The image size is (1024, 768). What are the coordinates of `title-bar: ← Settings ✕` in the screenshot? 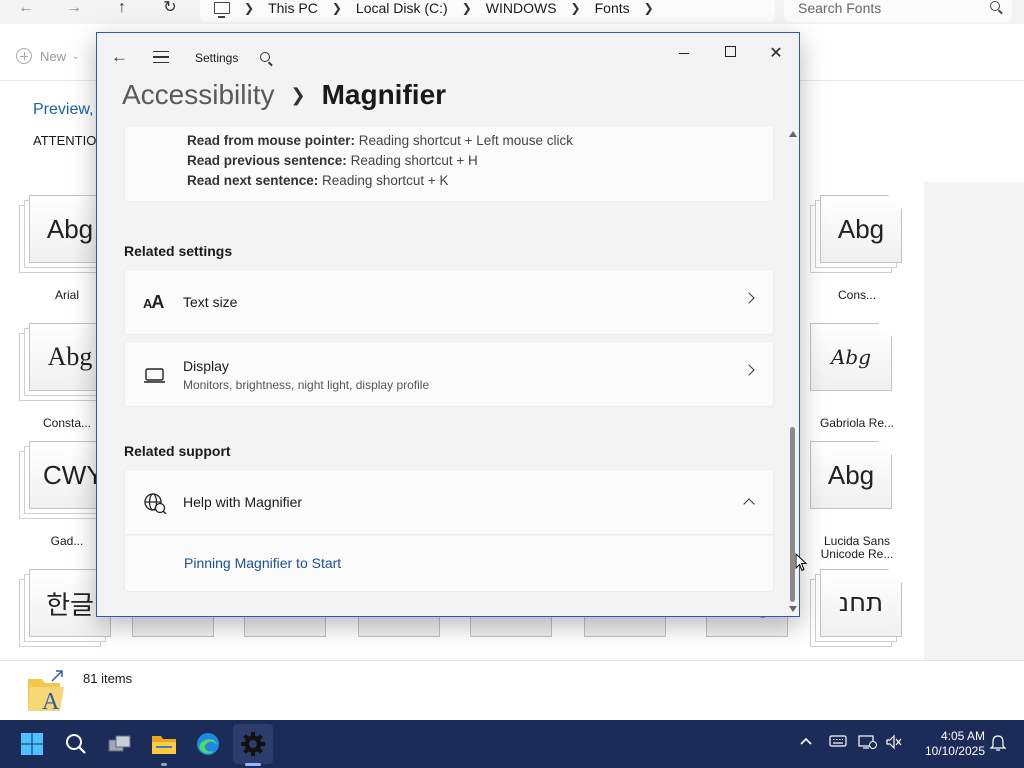 It's located at (448, 57).